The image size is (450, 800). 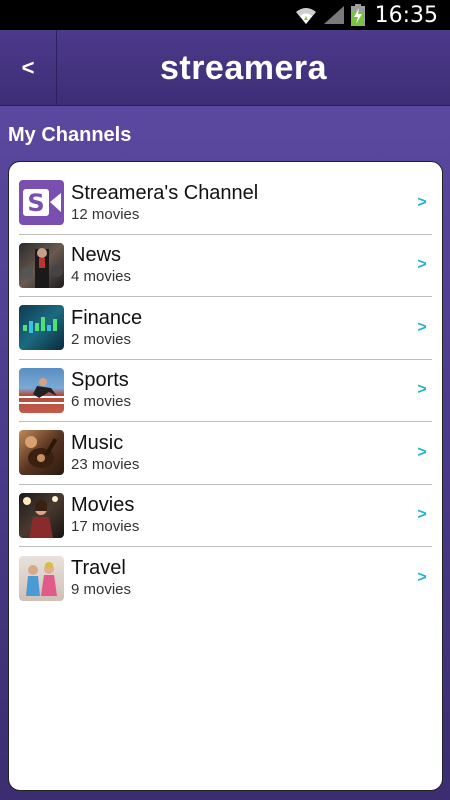 What do you see at coordinates (243, 67) in the screenshot?
I see `app-title: streamera` at bounding box center [243, 67].